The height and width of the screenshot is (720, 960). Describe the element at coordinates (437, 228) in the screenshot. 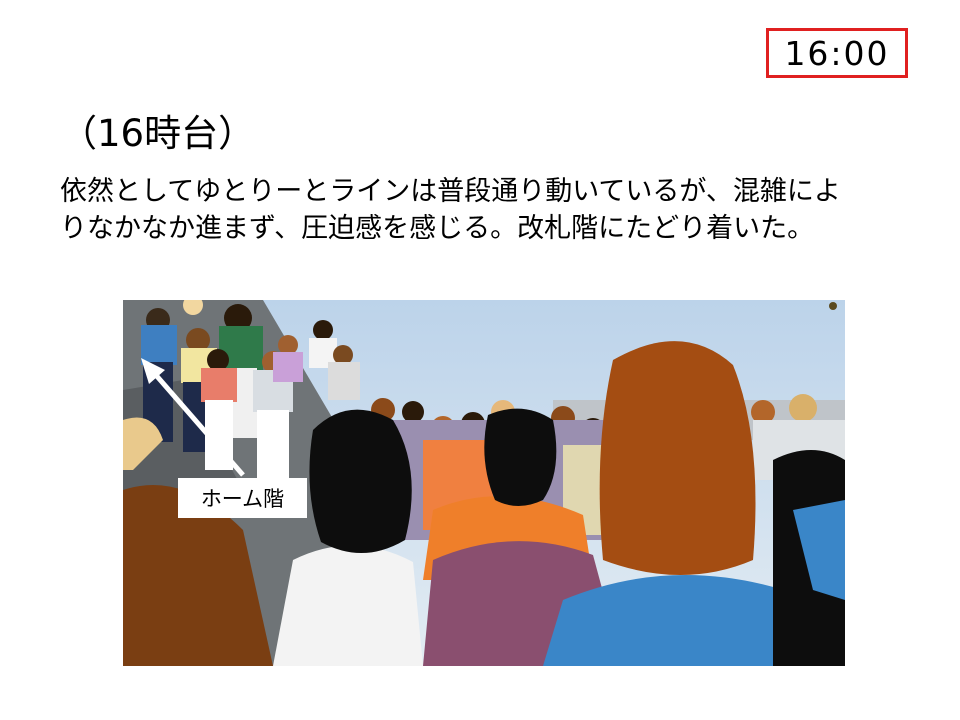

I see `description-line-2: りなかなか進まず、圧迫感を感じる。改札階にたどり着いた。` at that location.